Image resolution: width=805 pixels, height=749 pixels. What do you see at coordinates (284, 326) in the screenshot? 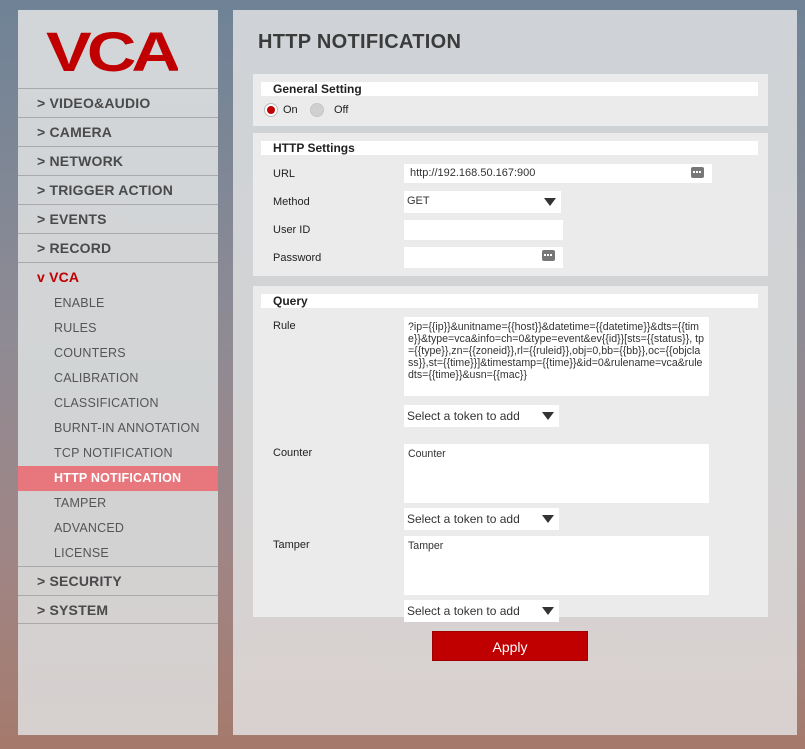
I see `rule-label: Rule` at bounding box center [284, 326].